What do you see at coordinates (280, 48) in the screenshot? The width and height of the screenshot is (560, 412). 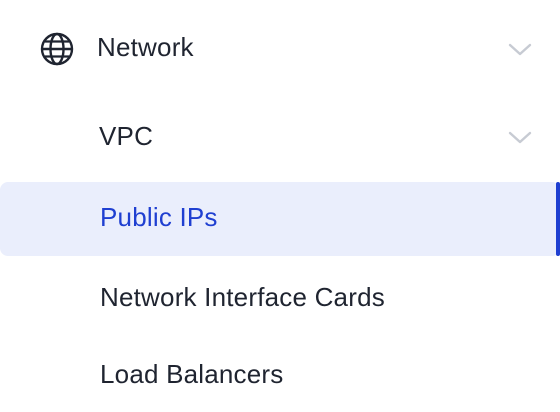 I see `nav-group-network: Network` at bounding box center [280, 48].